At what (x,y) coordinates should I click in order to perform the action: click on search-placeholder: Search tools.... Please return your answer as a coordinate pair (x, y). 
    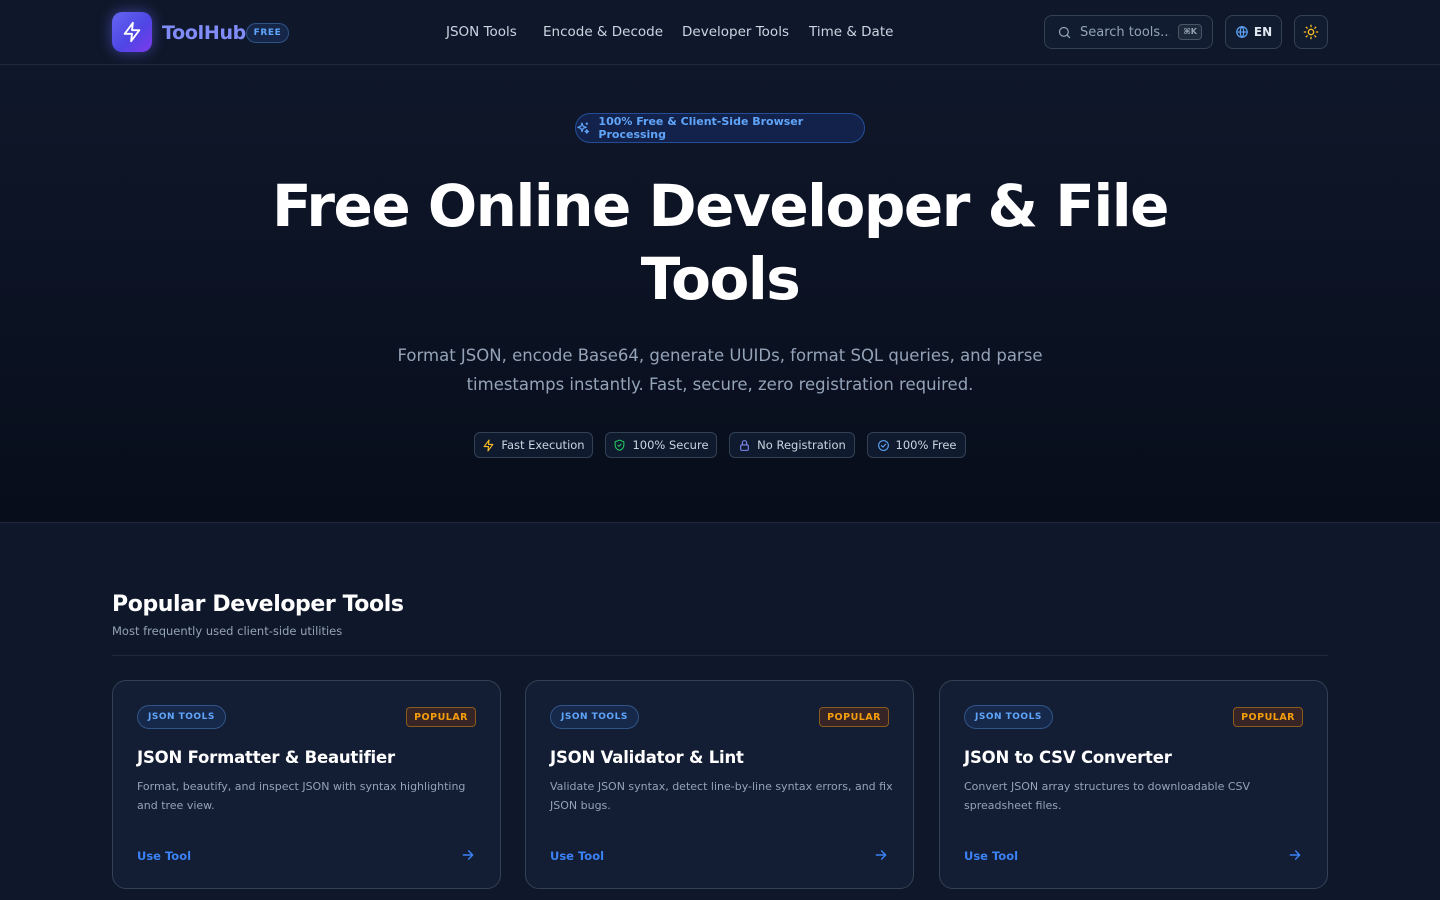
    Looking at the image, I should click on (1125, 32).